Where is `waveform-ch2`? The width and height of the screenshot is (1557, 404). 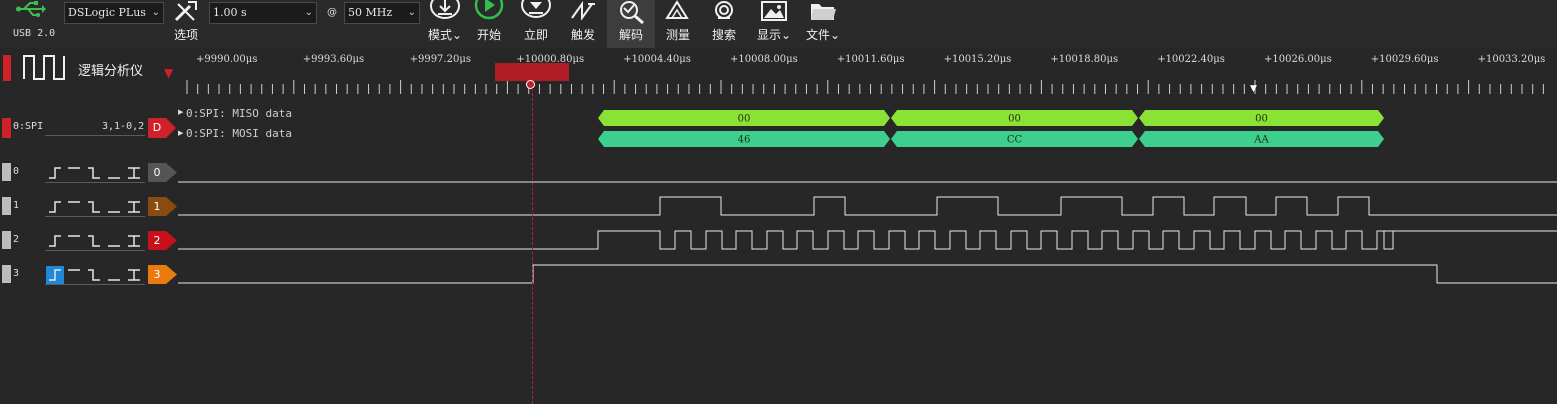 waveform-ch2 is located at coordinates (867, 240).